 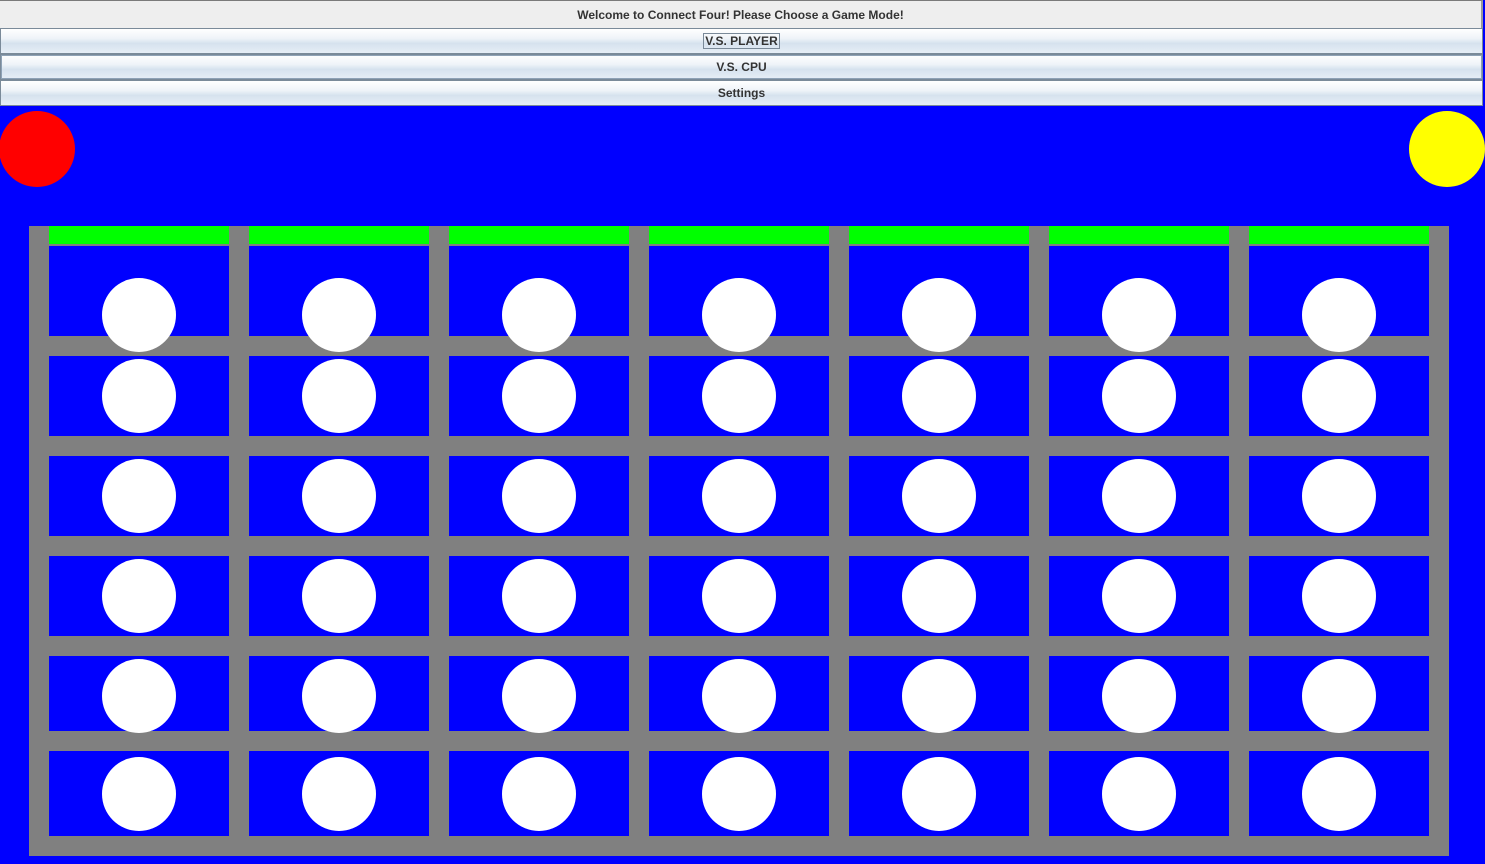 I want to click on settings-button: Settings, so click(x=741, y=93).